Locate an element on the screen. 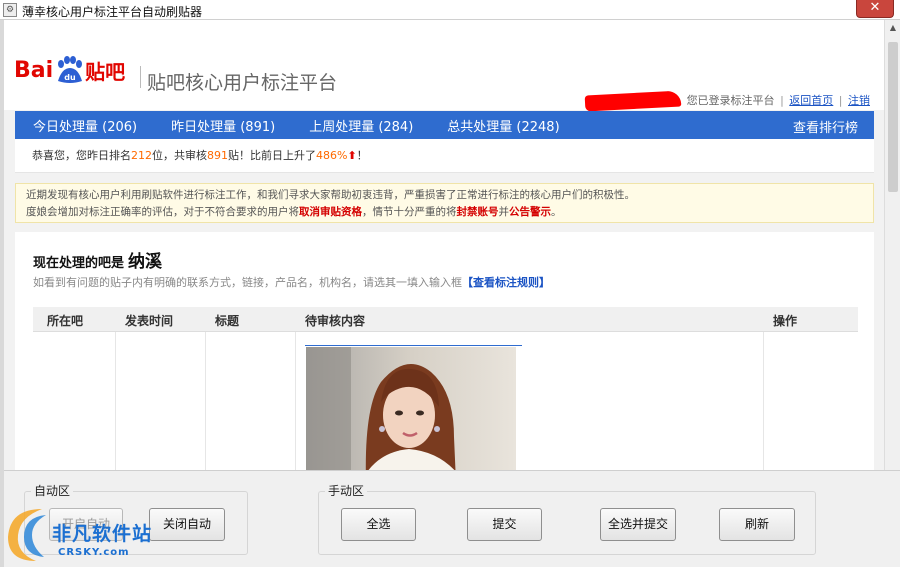 Image resolution: width=900 pixels, height=567 pixels. paw-icon: du is located at coordinates (70, 69).